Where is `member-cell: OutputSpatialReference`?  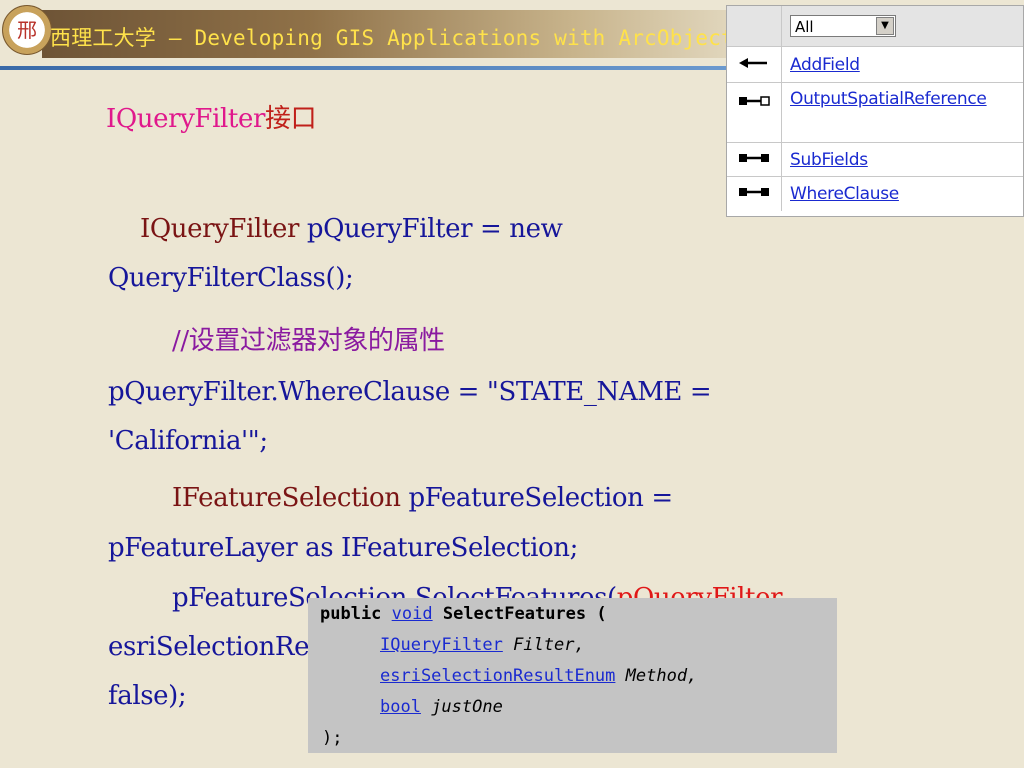
member-cell: OutputSpatialReference is located at coordinates (902, 112).